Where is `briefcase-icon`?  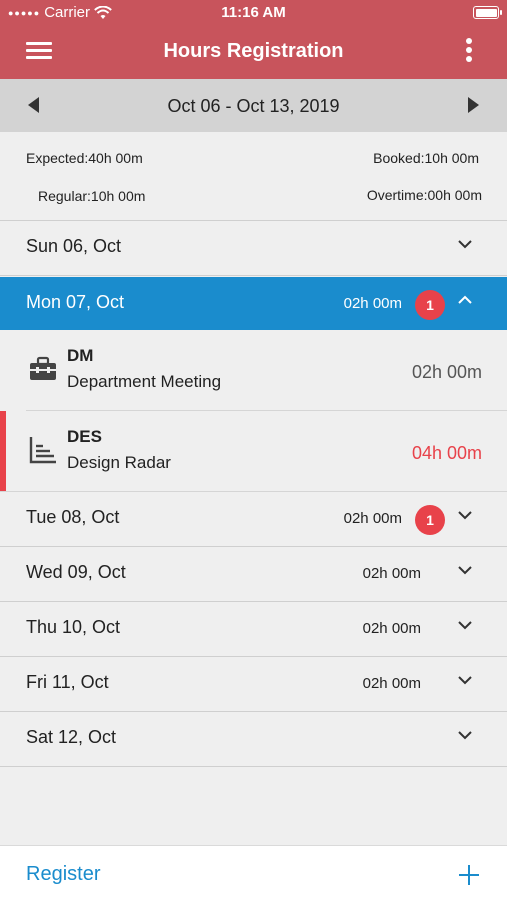
briefcase-icon is located at coordinates (43, 368).